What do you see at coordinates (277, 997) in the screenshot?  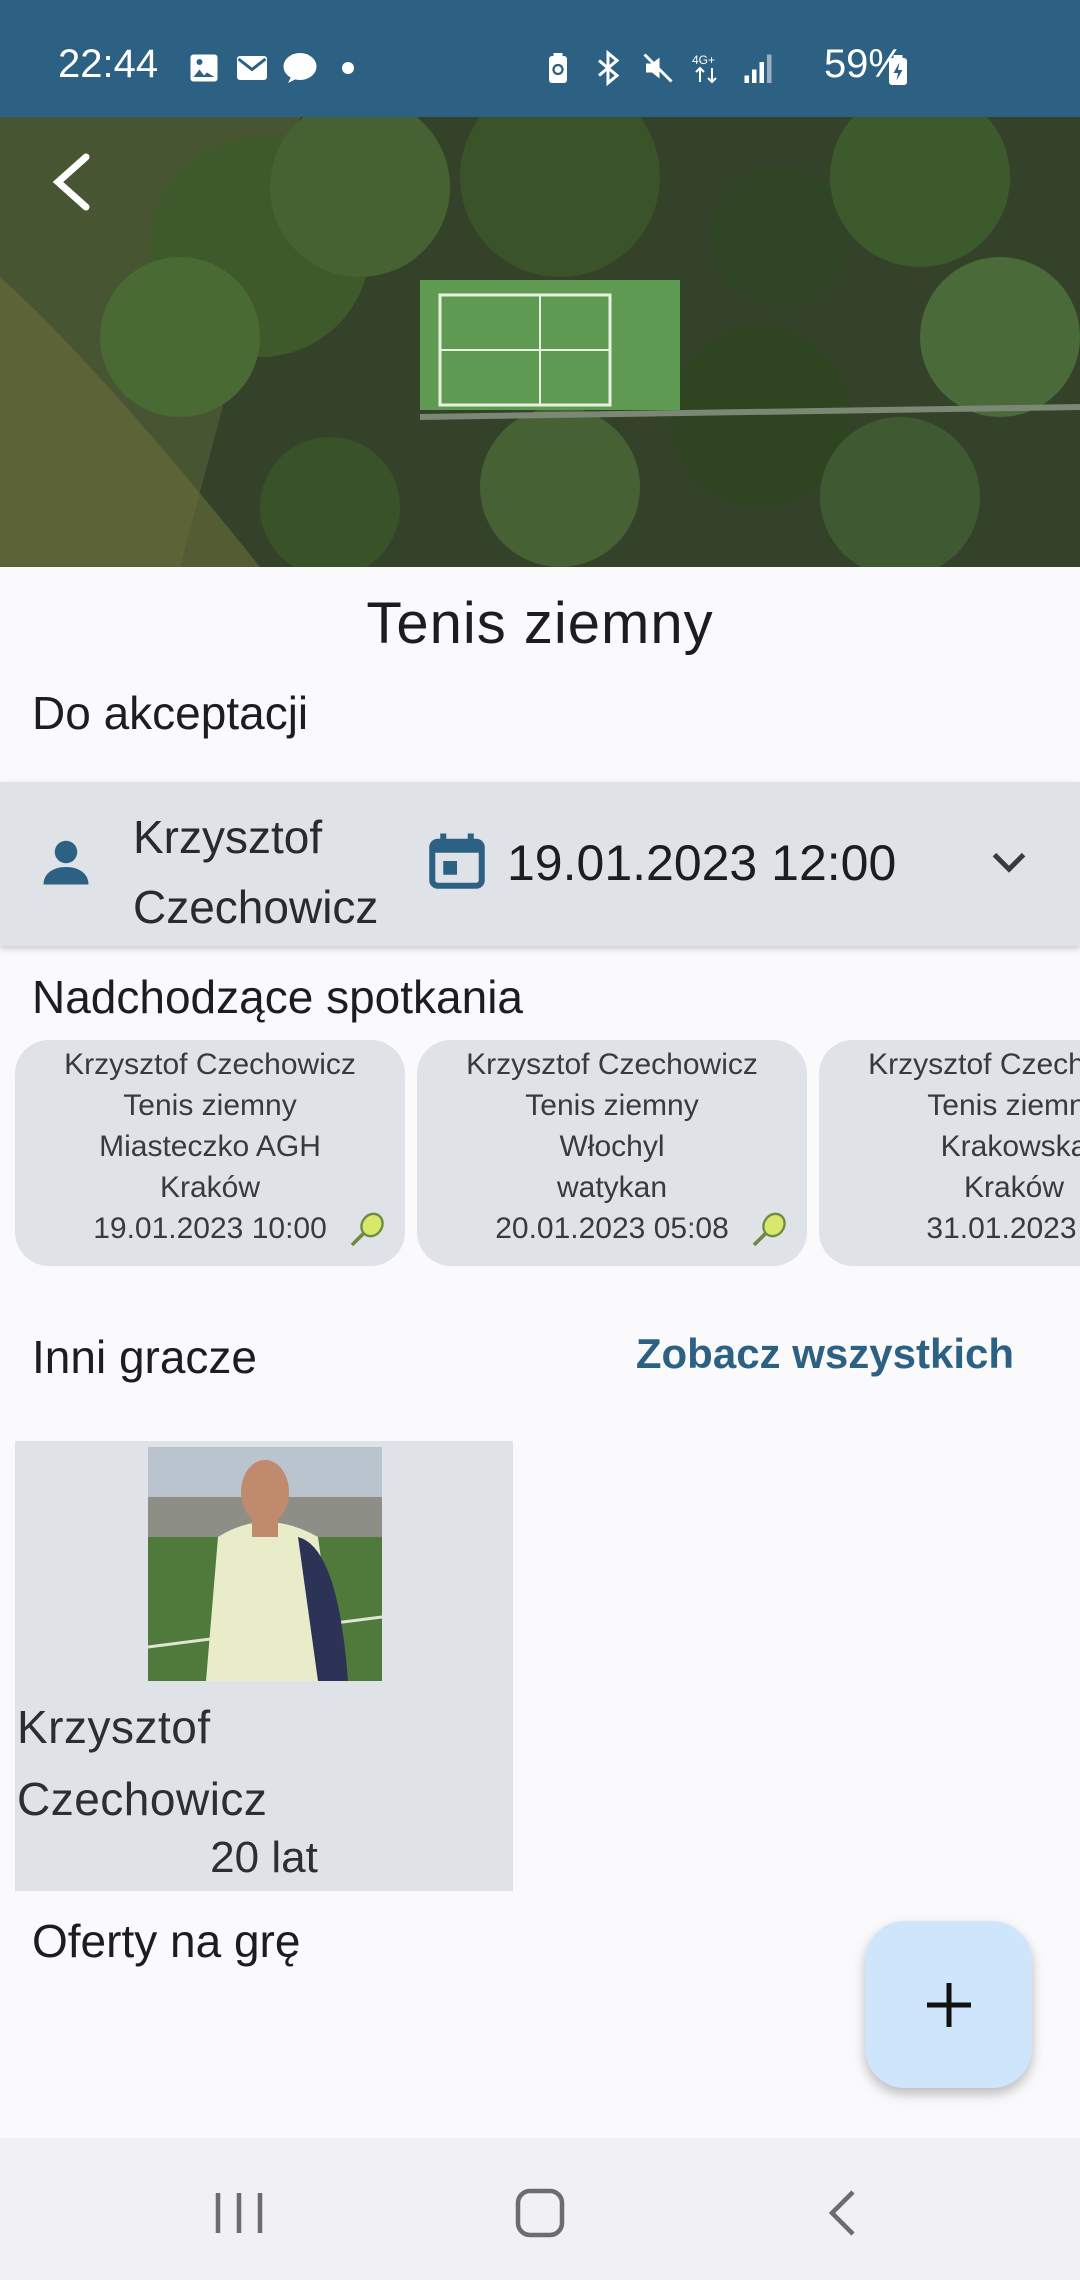 I see `upcoming-section-label: Nadchodzące spotkania` at bounding box center [277, 997].